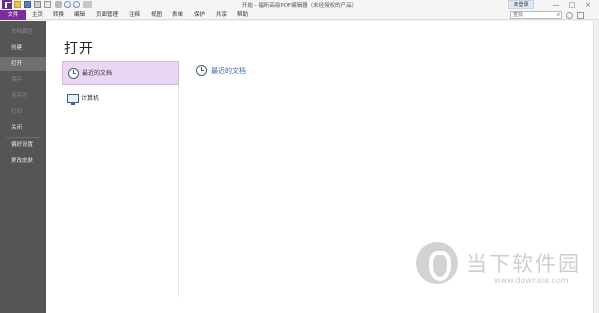 This screenshot has height=313, width=599. I want to click on sidebar-item-create: 创建, so click(23, 48).